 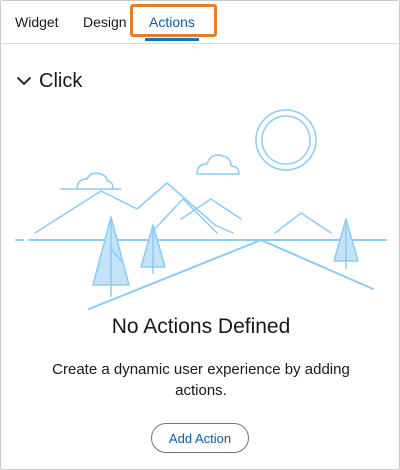 I want to click on cloud-left, so click(x=95, y=181).